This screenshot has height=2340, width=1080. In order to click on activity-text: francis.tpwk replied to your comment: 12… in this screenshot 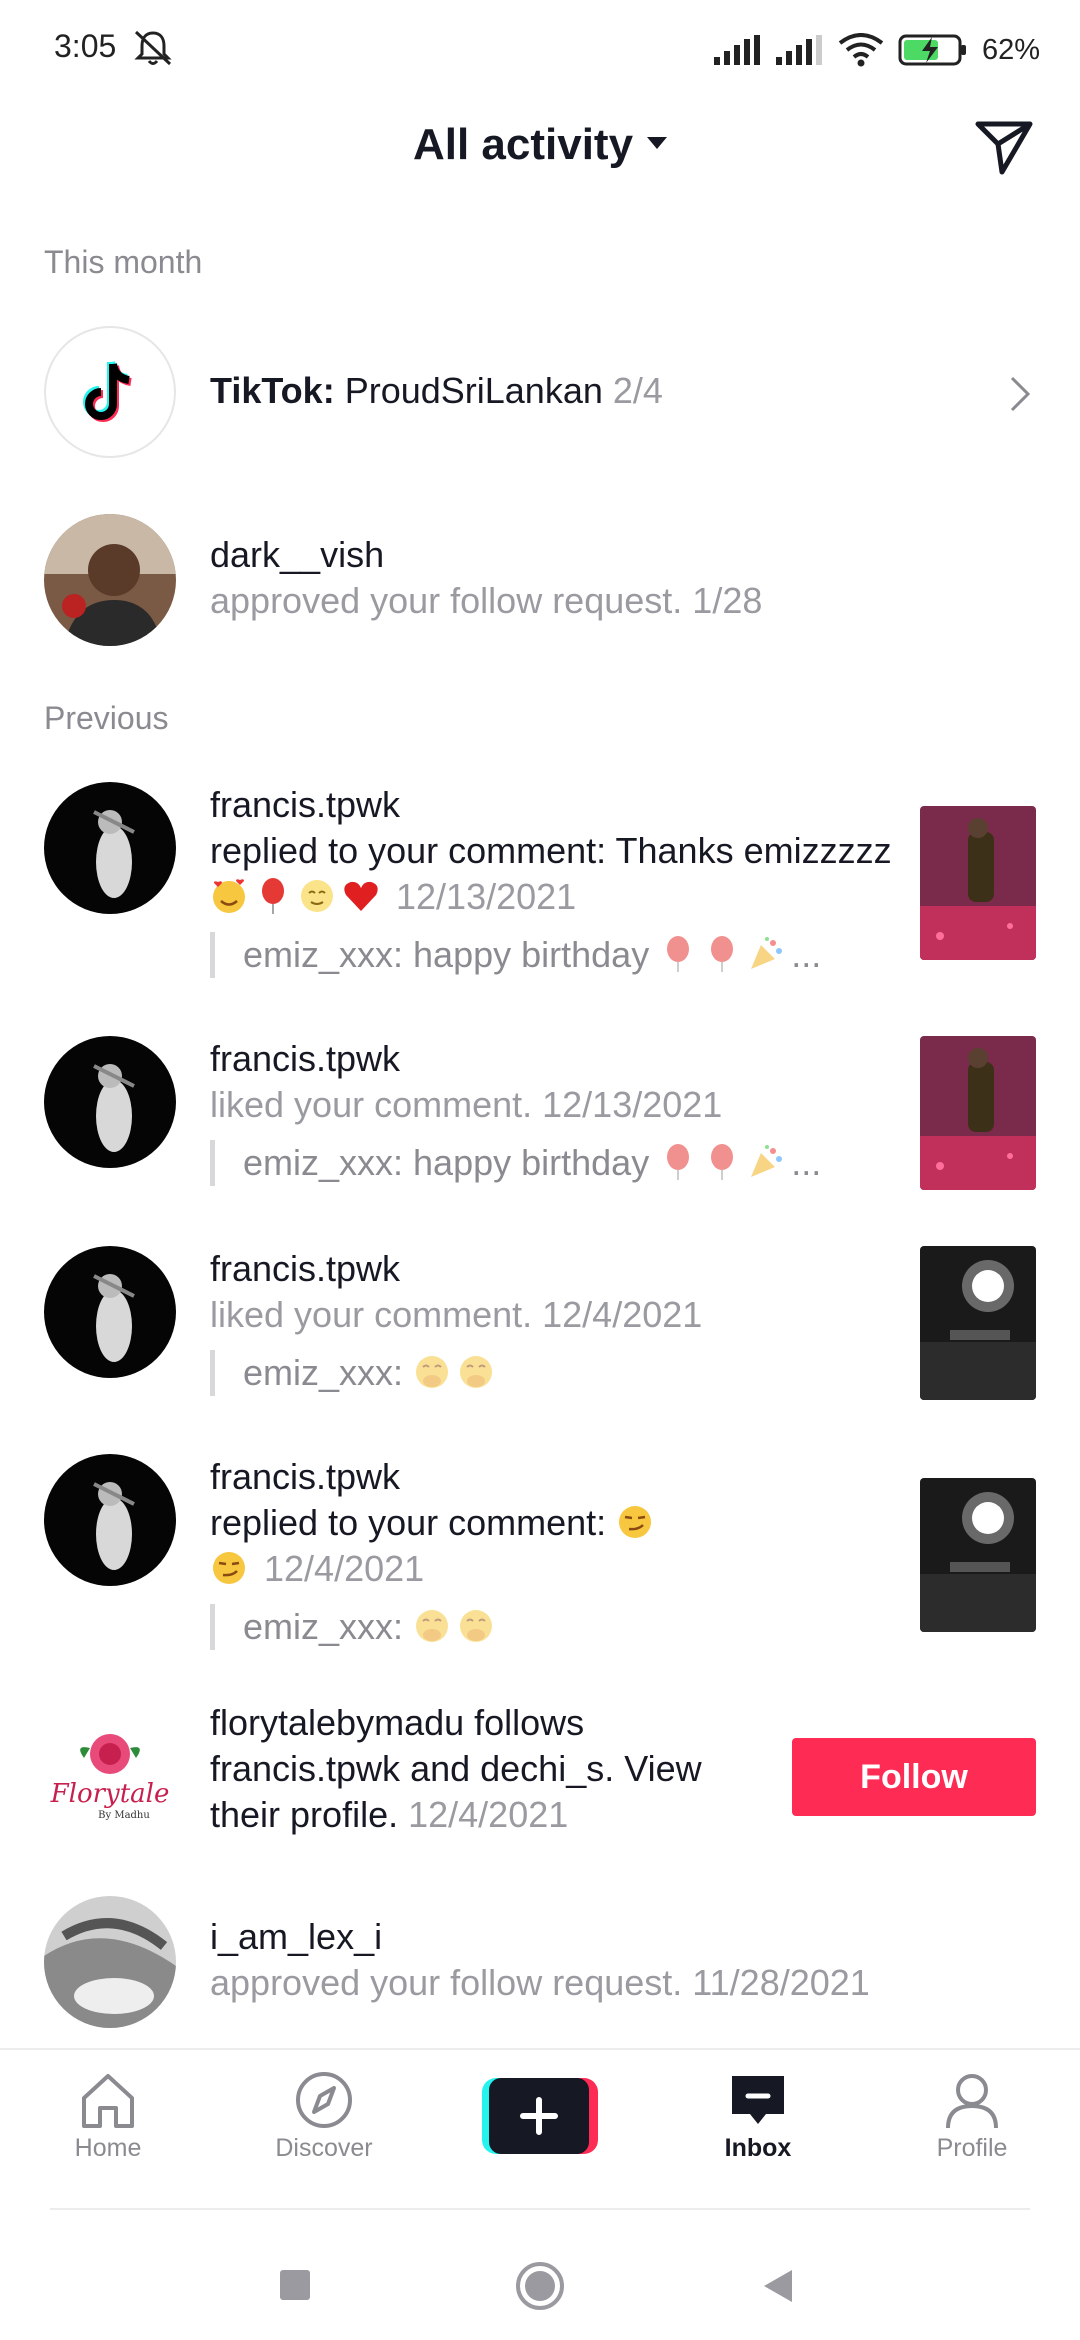, I will do `click(555, 1552)`.